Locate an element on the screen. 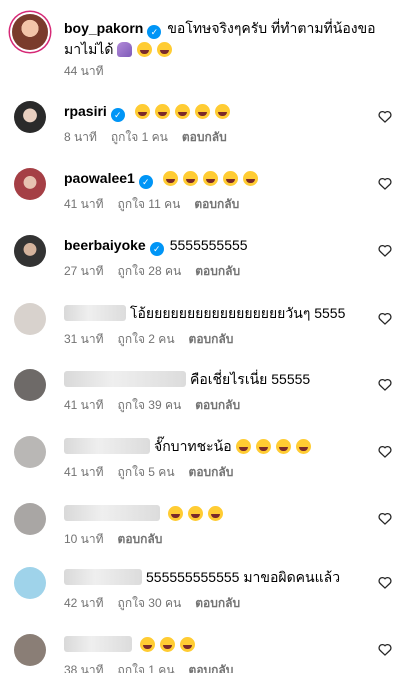 Image resolution: width=406 pixels, height=673 pixels. praying-hands-emoji is located at coordinates (125, 49).